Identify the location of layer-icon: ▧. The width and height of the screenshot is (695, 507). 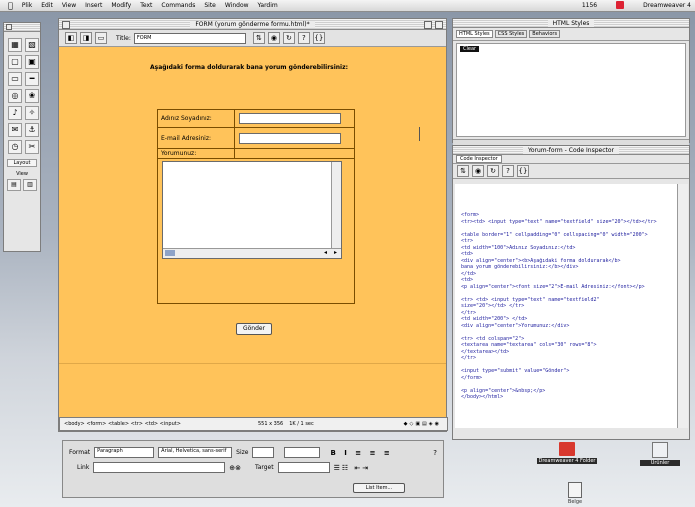
(32, 45).